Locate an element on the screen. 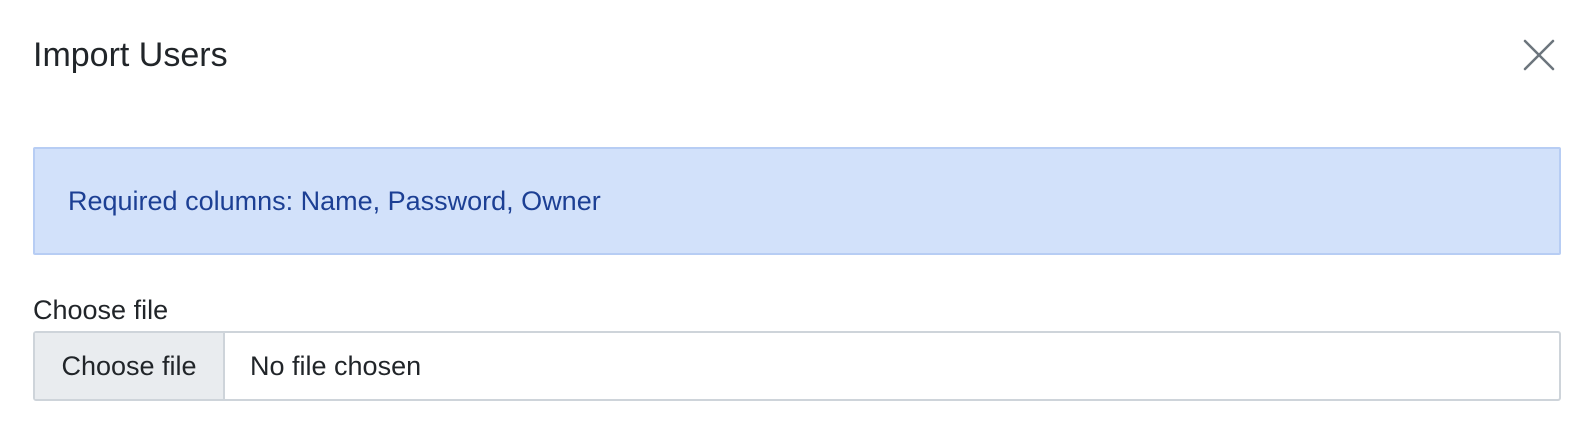 The height and width of the screenshot is (448, 1596). choose-file-button: Choose file is located at coordinates (130, 366).